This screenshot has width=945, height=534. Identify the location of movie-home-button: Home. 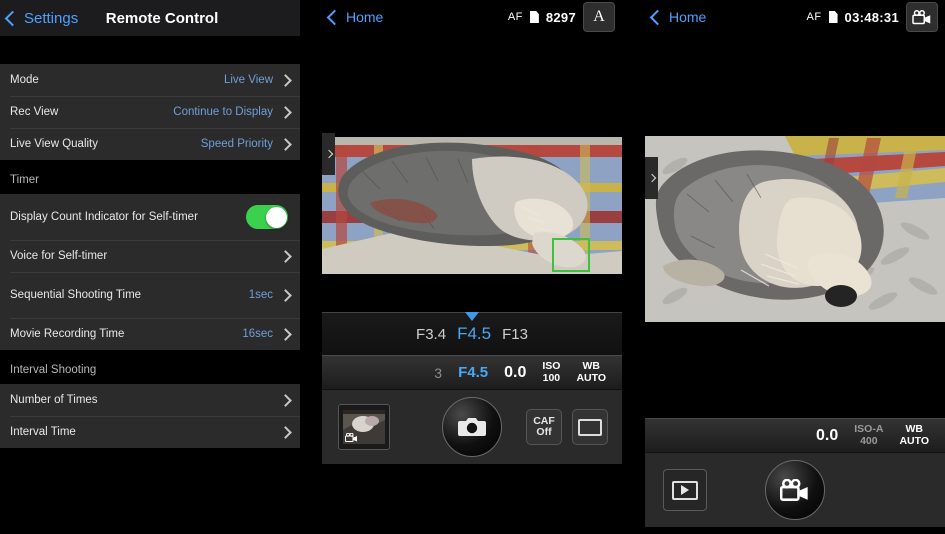
(678, 17).